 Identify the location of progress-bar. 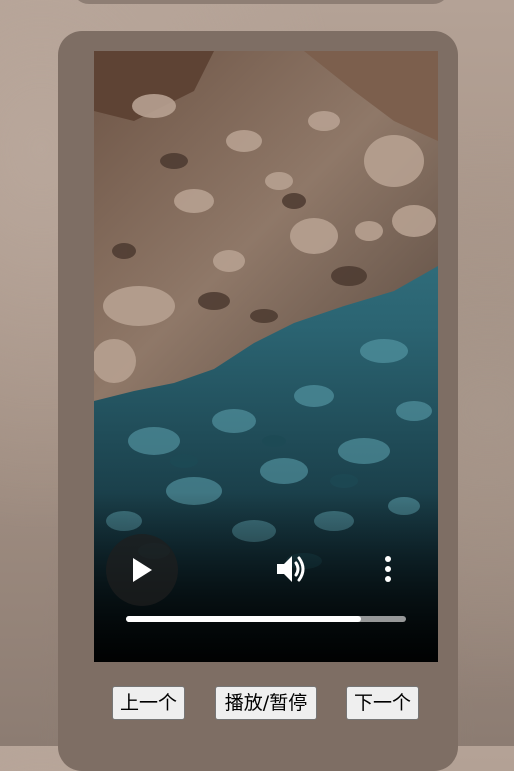
(266, 619).